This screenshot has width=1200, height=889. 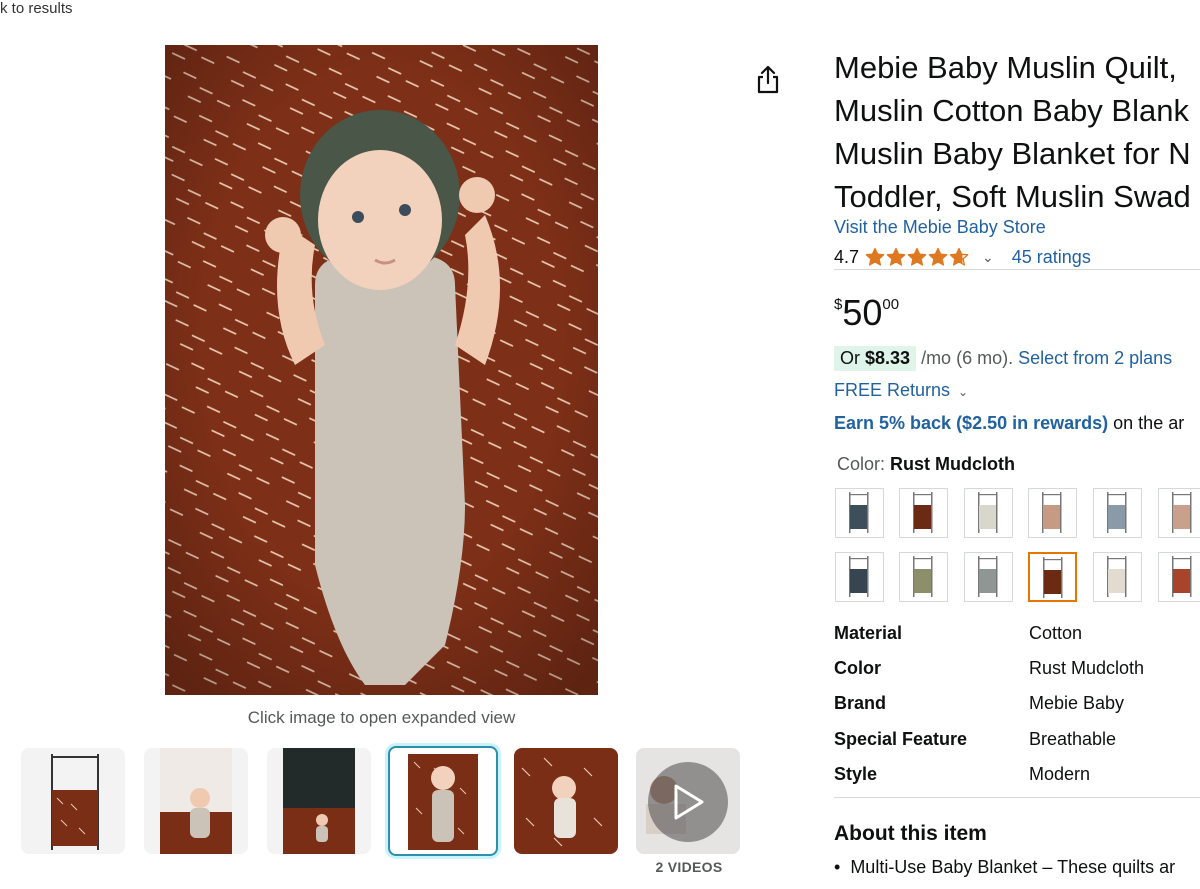 What do you see at coordinates (910, 833) in the screenshot?
I see `about-heading: About this item` at bounding box center [910, 833].